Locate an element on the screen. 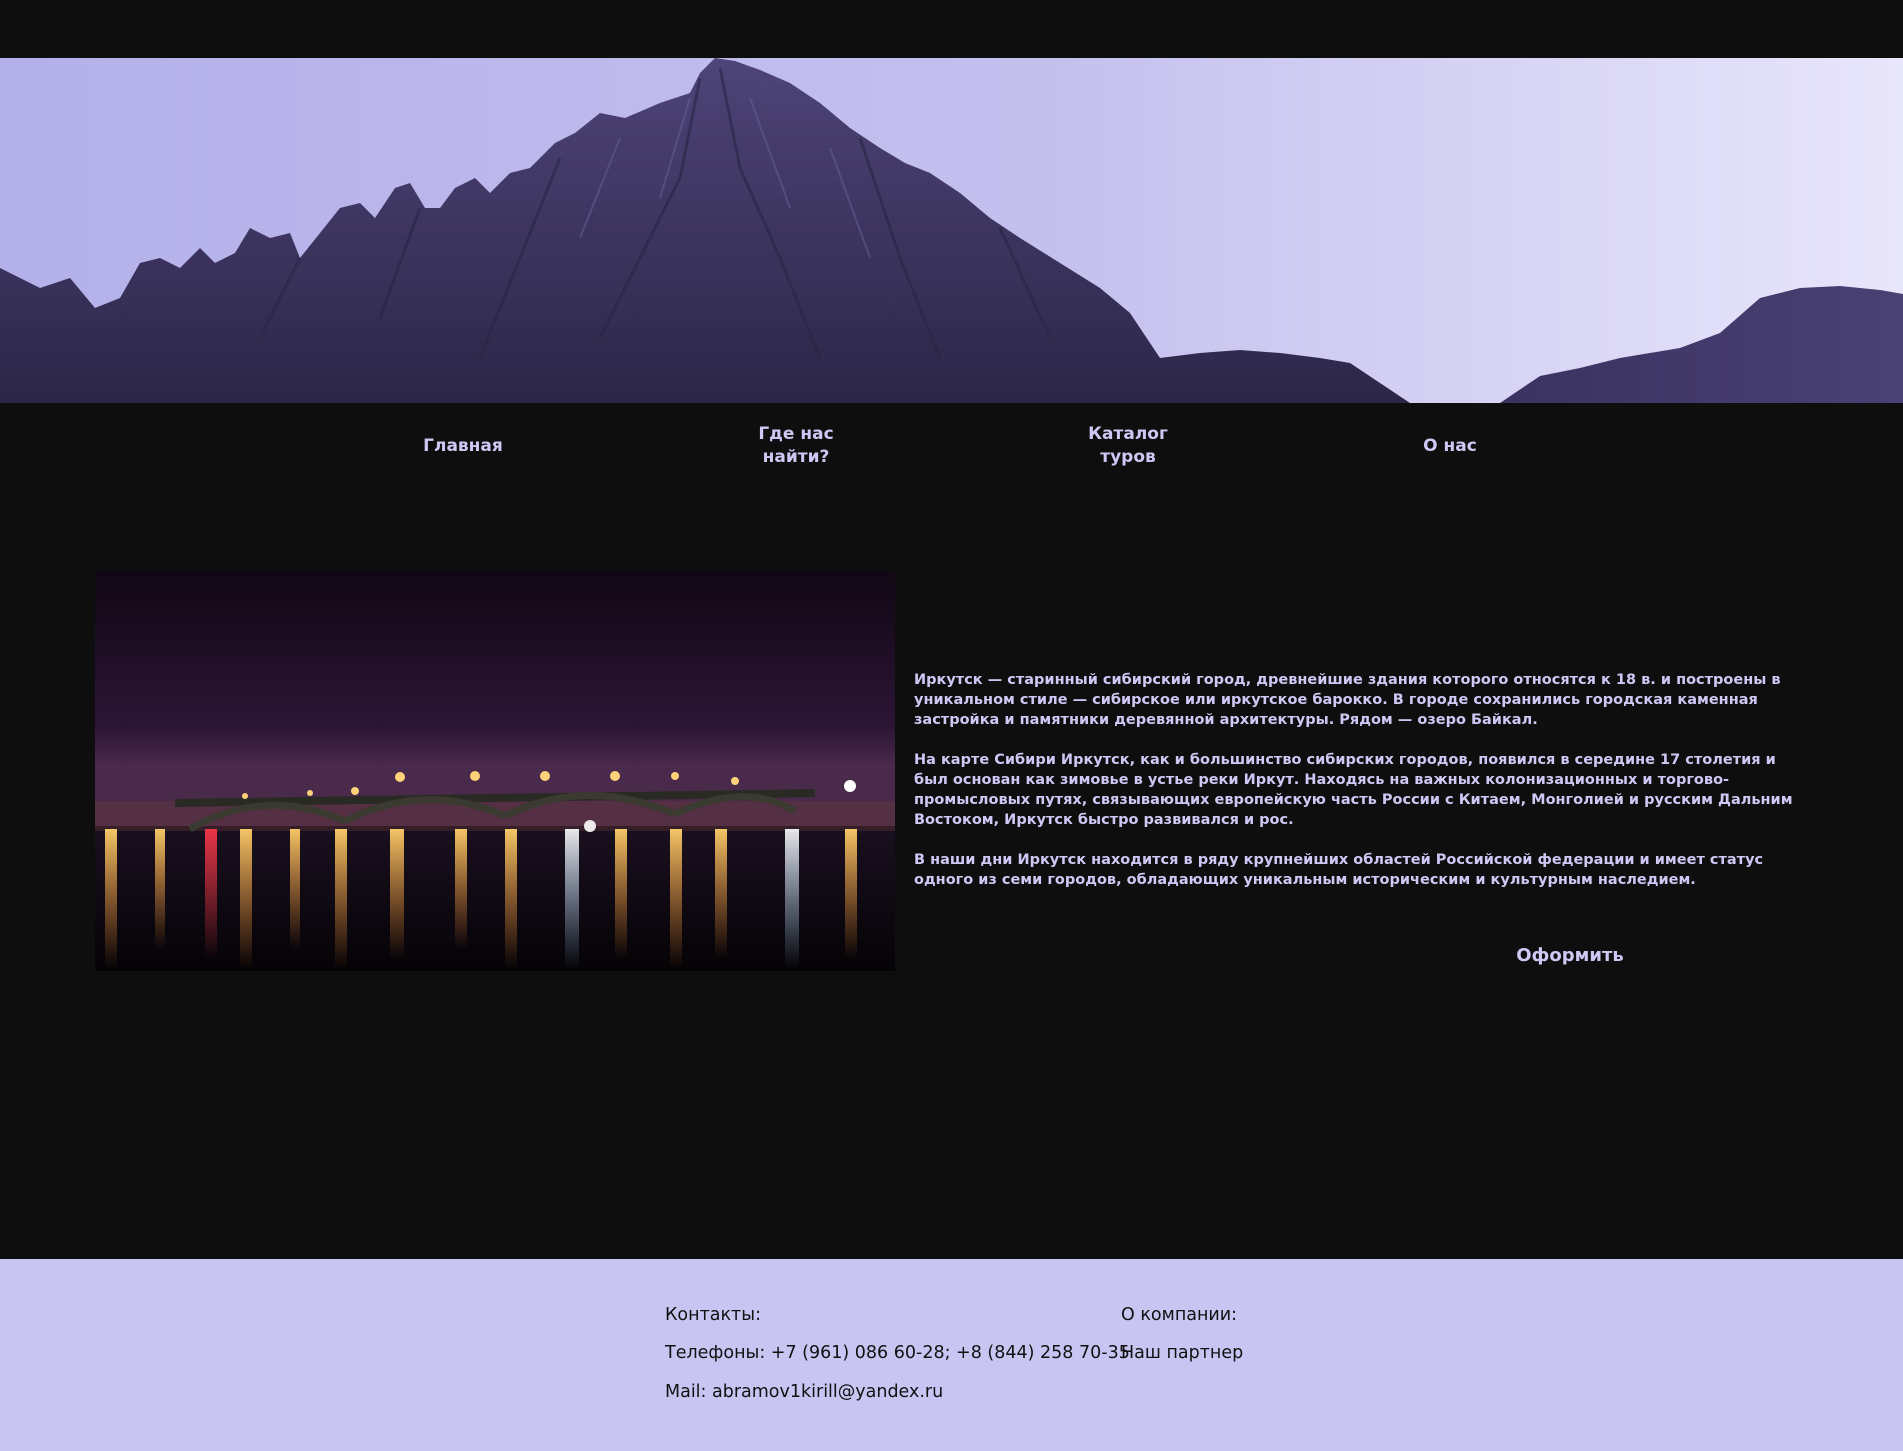 The image size is (1903, 1451). nav-item-label: О нас is located at coordinates (1450, 446).